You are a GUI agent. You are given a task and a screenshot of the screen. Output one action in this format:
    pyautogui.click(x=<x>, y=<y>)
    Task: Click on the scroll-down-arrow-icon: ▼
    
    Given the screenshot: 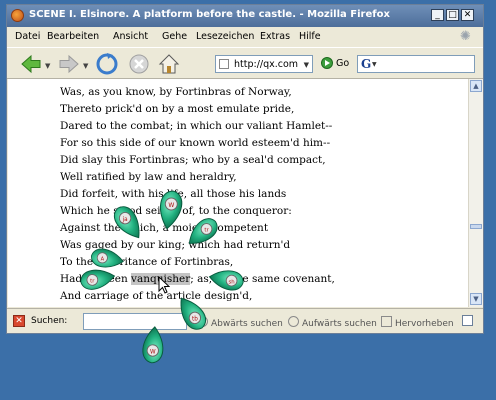 What is the action you would take?
    pyautogui.click(x=476, y=299)
    